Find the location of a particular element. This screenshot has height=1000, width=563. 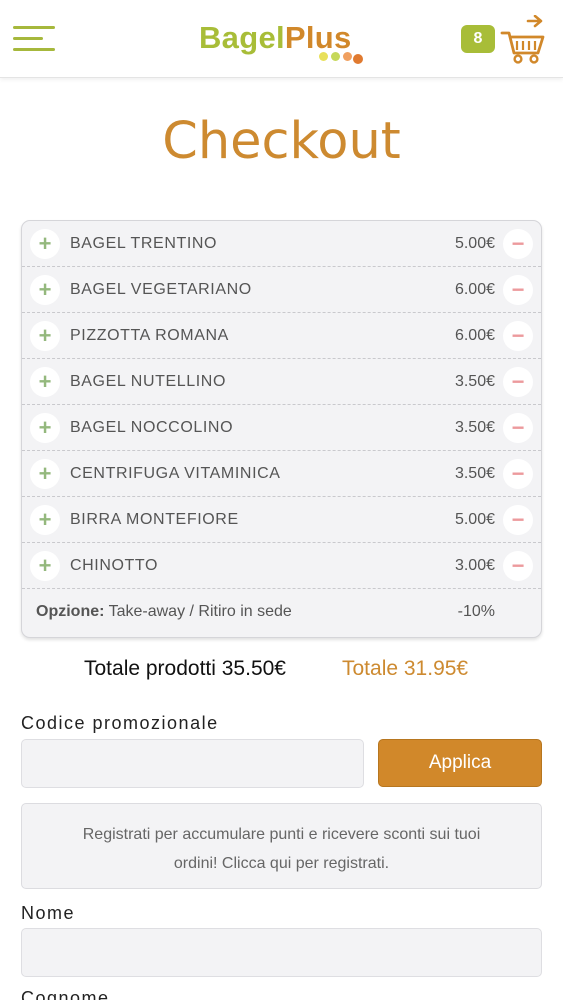

cart-row: + BAGEL TRENTINO 5.00€ − is located at coordinates (281, 244).